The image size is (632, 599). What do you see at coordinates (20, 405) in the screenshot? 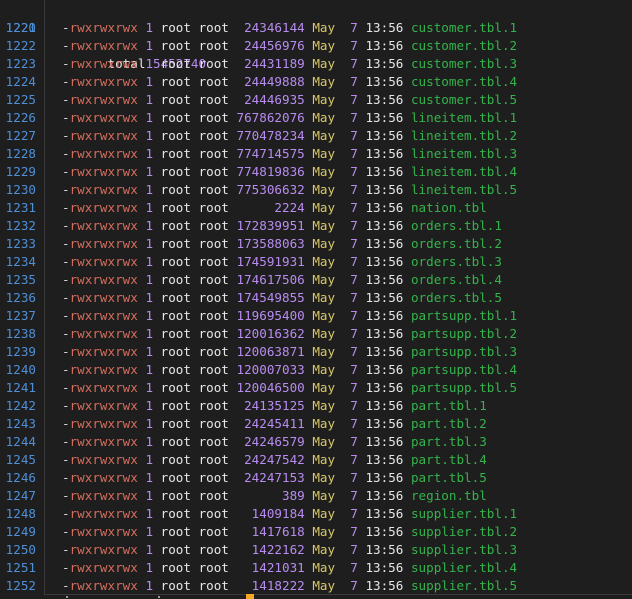
I see `line-number: 1242` at bounding box center [20, 405].